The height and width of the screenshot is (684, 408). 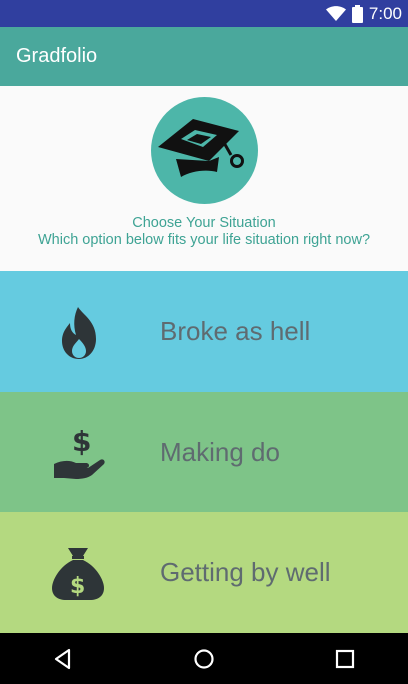 What do you see at coordinates (385, 13) in the screenshot?
I see `status-time: 7:00` at bounding box center [385, 13].